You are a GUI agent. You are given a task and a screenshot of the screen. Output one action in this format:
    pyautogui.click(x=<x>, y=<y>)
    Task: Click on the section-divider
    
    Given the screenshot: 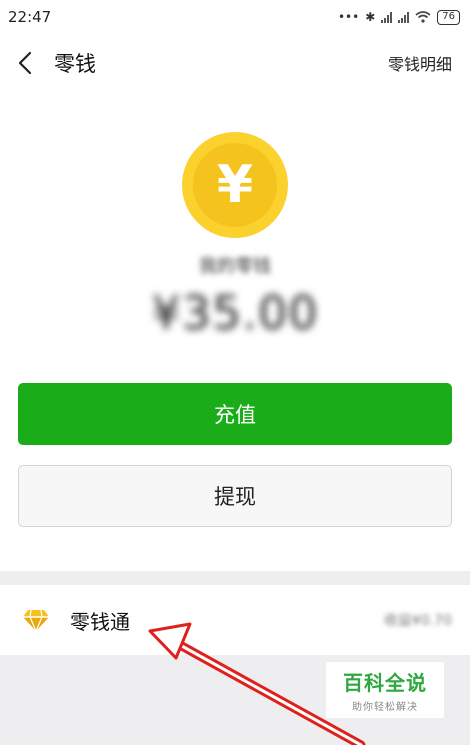 What is the action you would take?
    pyautogui.click(x=235, y=578)
    